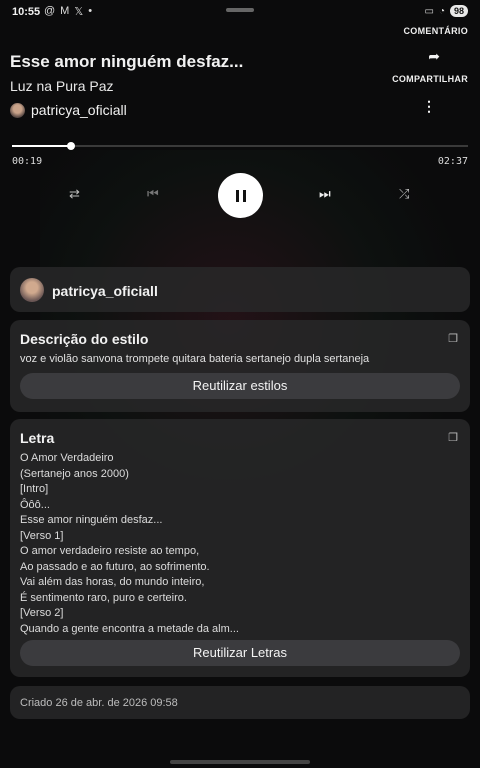 The height and width of the screenshot is (768, 480). What do you see at coordinates (79, 110) in the screenshot?
I see `creator-name: patricya_oficiall` at bounding box center [79, 110].